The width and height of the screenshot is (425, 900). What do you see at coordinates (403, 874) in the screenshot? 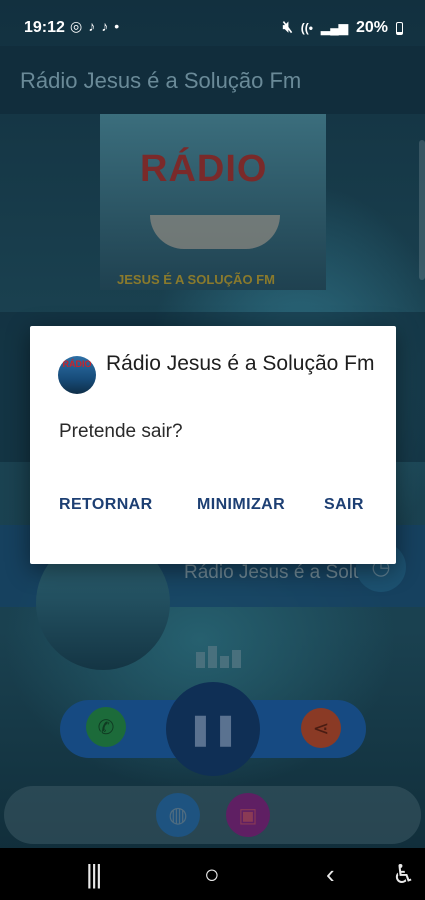
I see `accessibility-button: ♿︎` at bounding box center [403, 874].